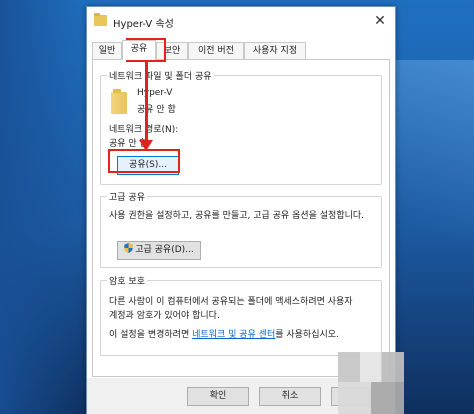 Image resolution: width=474 pixels, height=414 pixels. I want to click on network-path-label: 네트워크 경로(N):, so click(144, 130).